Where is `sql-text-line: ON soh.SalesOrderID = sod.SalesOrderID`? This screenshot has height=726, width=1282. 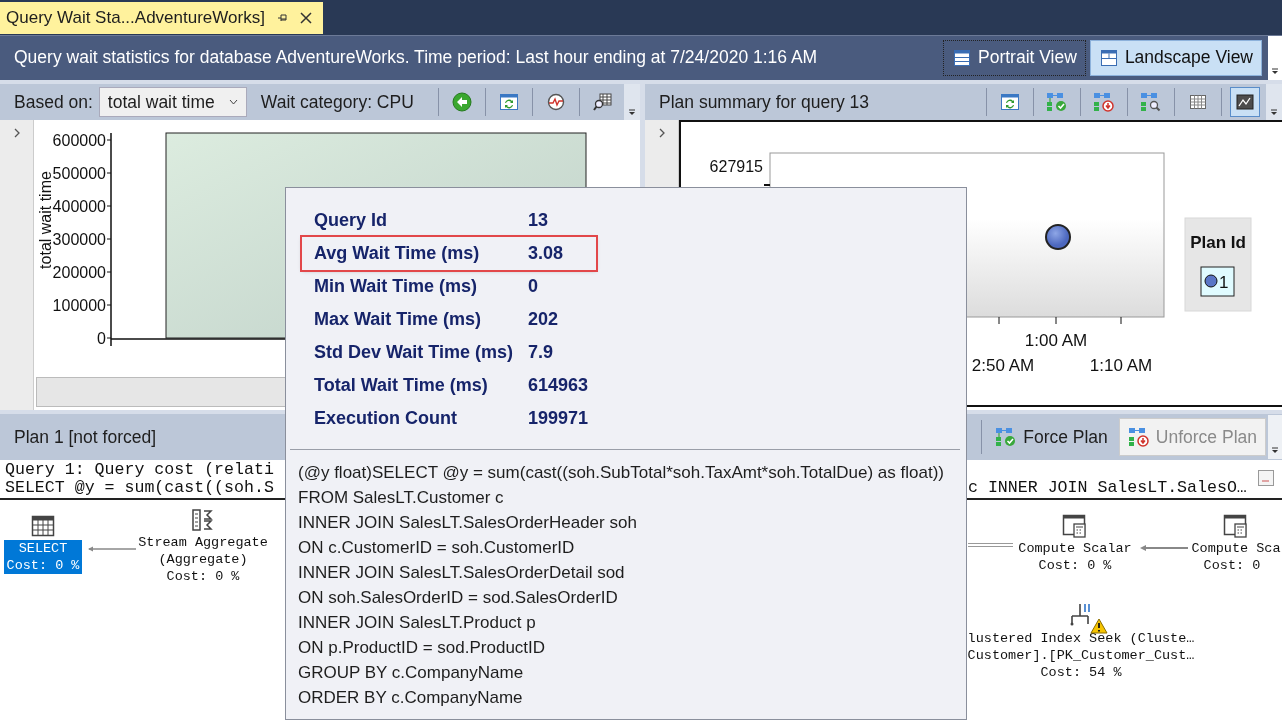
sql-text-line: ON soh.SalesOrderID = sod.SalesOrderID is located at coordinates (458, 598).